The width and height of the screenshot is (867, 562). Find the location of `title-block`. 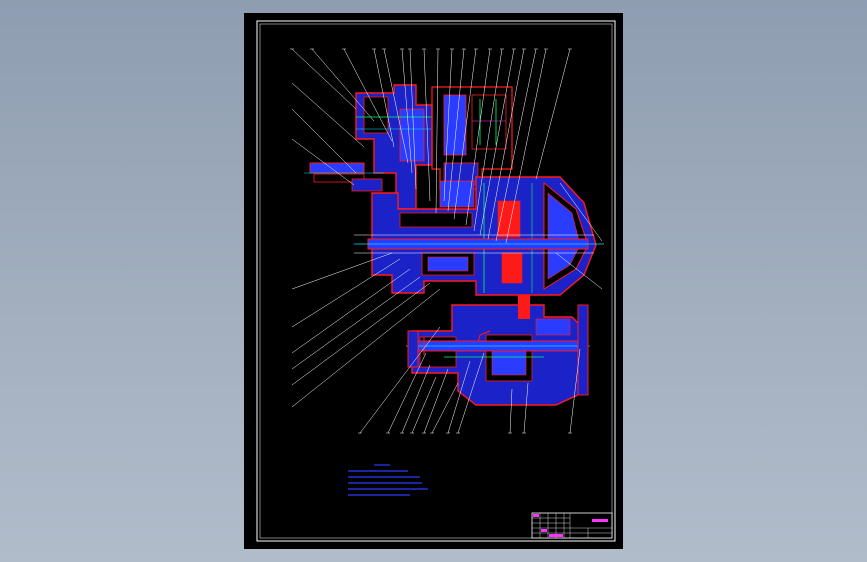

title-block is located at coordinates (572, 525).